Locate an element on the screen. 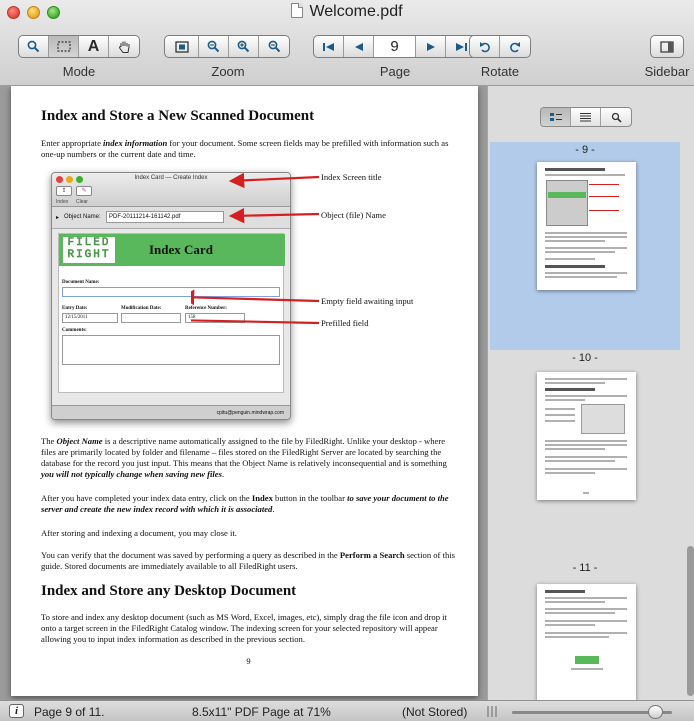 The width and height of the screenshot is (694, 721). object-para-emph-1: Object Name is located at coordinates (79, 441).